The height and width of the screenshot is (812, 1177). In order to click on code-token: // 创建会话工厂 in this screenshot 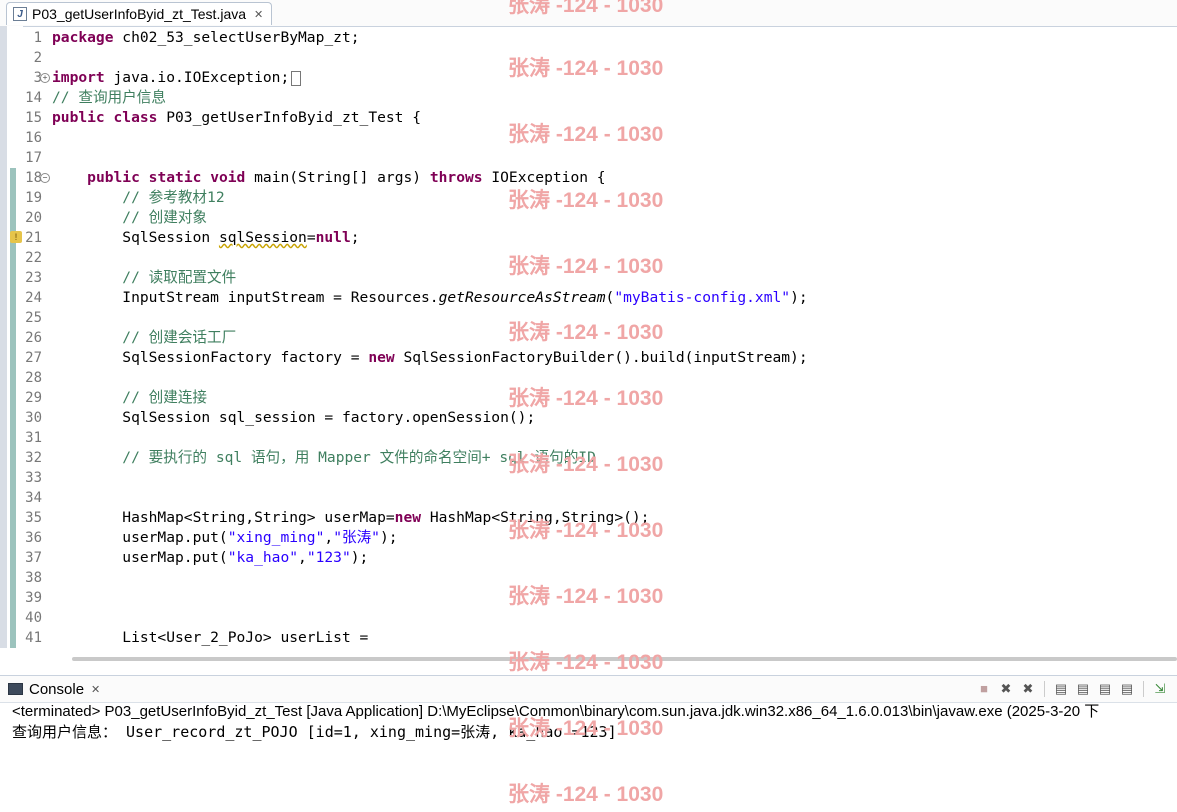, I will do `click(179, 337)`.